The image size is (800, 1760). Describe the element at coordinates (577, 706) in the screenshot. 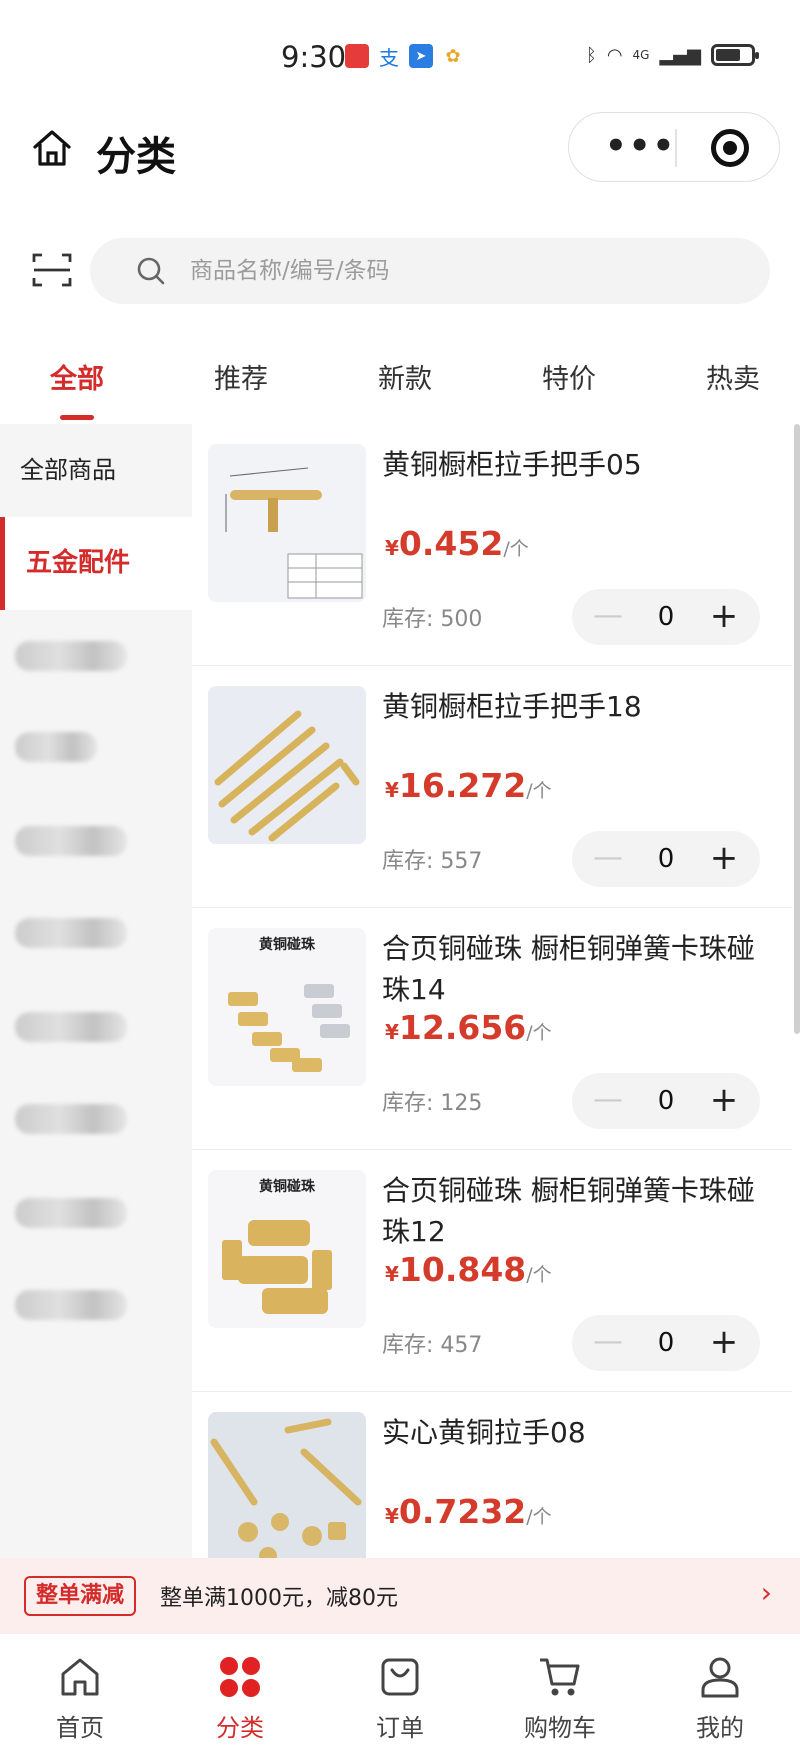

I see `product-name: 黄铜橱柜拉手把手18` at that location.